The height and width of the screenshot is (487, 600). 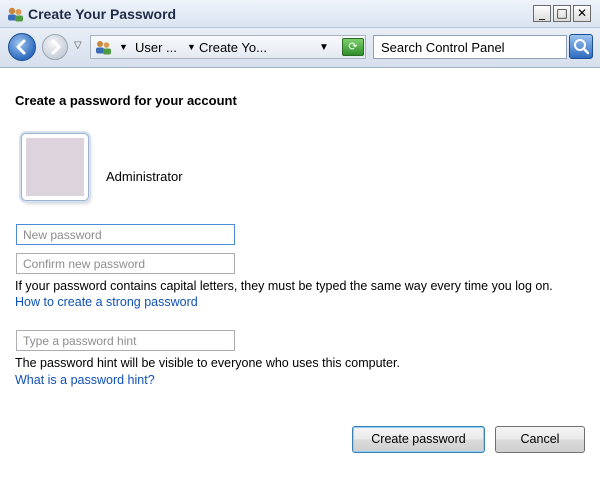 I want to click on page-title: Create a password for your account, so click(x=126, y=100).